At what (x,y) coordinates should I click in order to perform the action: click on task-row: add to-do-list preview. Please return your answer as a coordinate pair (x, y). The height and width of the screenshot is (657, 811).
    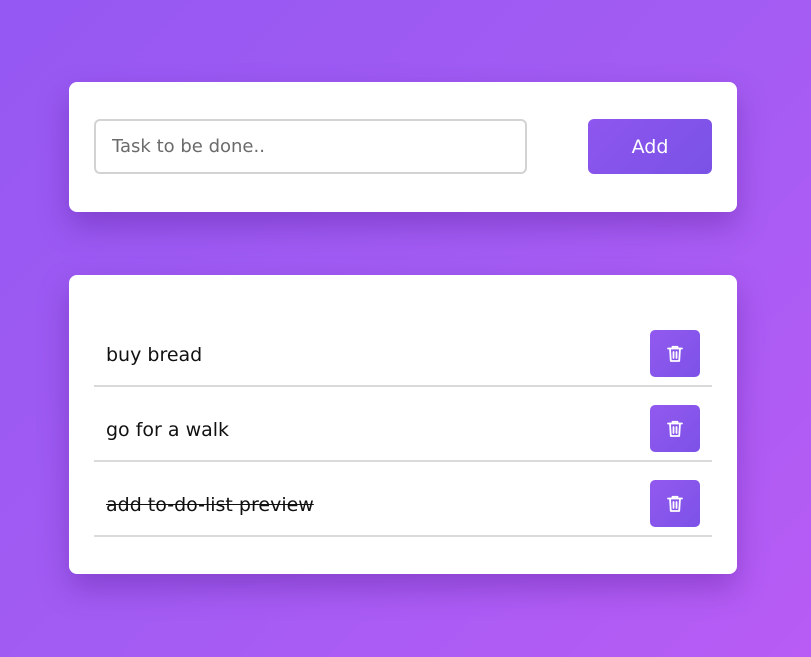
    Looking at the image, I should click on (403, 499).